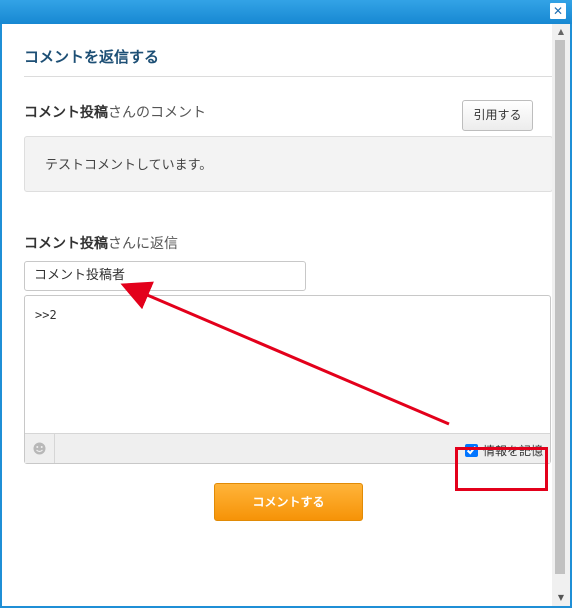 This screenshot has height=608, width=572. Describe the element at coordinates (501, 469) in the screenshot. I see `annotation-highlight-box` at that location.